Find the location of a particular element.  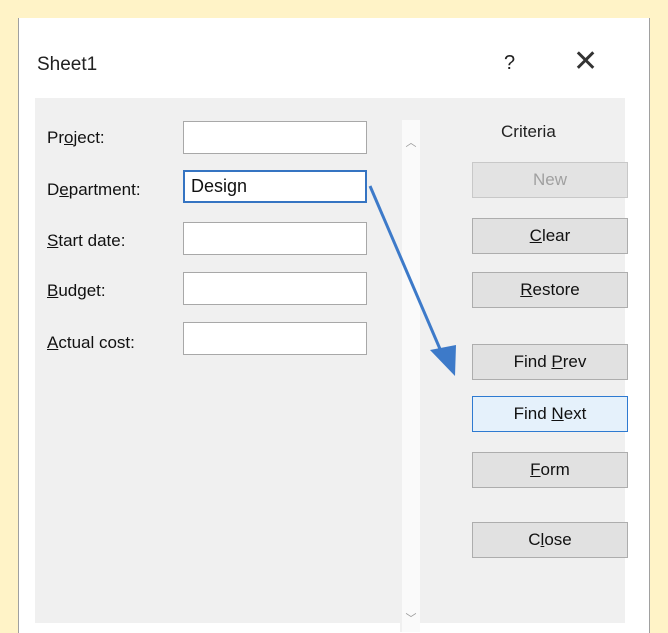

actual-cost-label: Actual cost: is located at coordinates (91, 342).